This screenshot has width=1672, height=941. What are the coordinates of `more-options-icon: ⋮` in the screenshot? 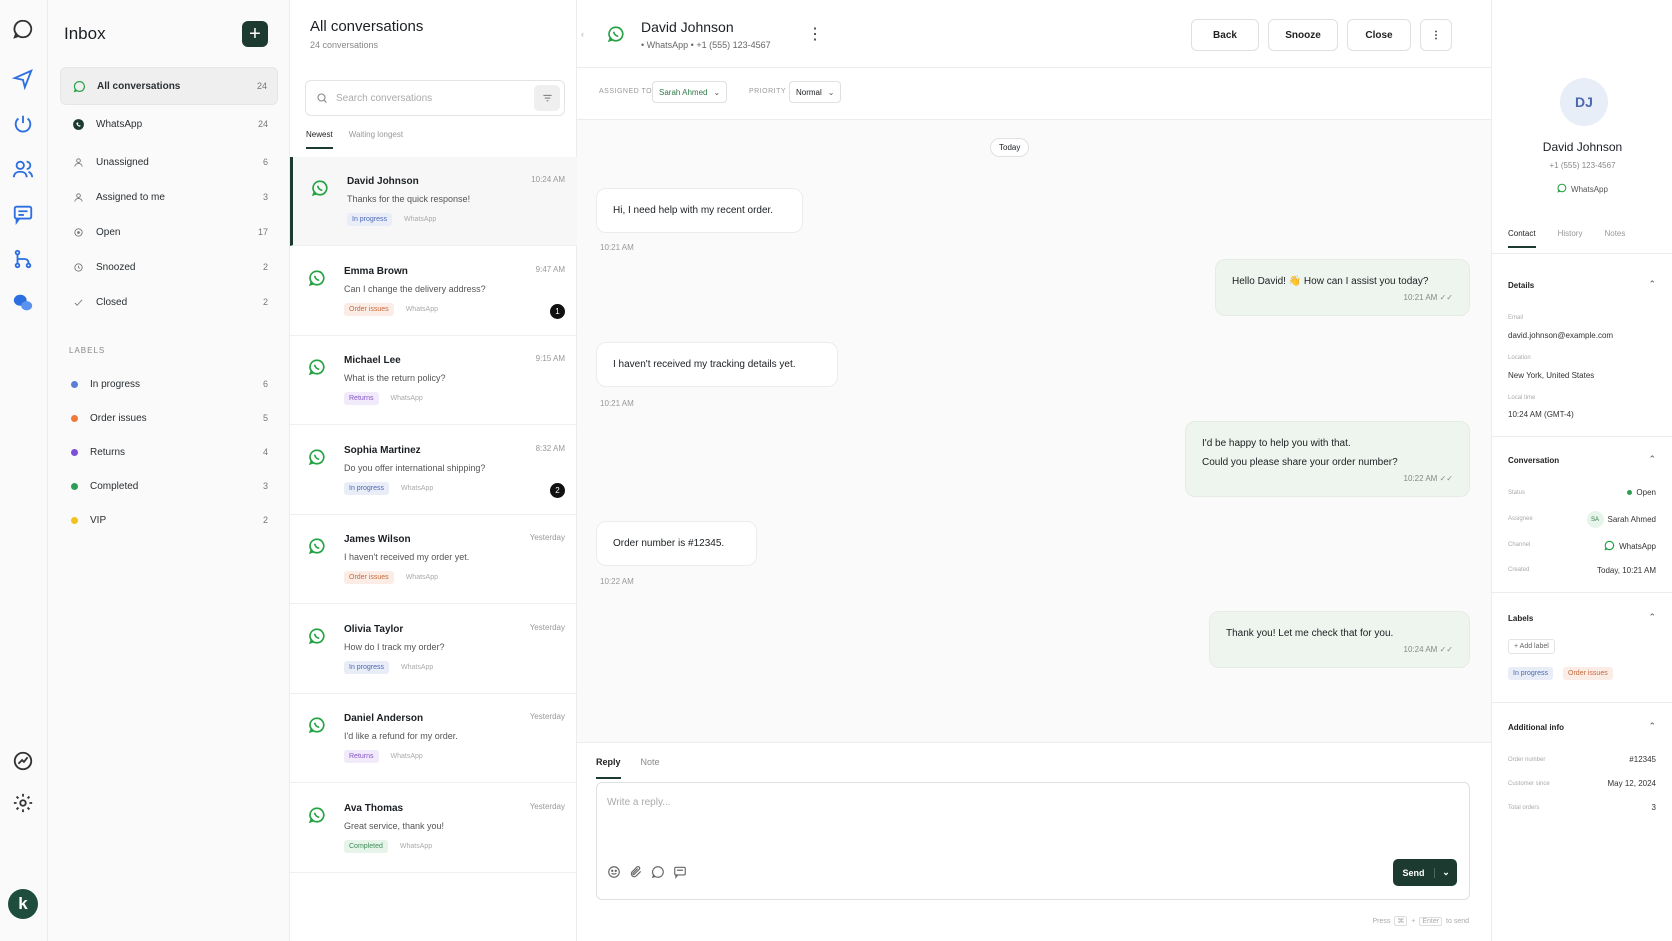 It's located at (815, 34).